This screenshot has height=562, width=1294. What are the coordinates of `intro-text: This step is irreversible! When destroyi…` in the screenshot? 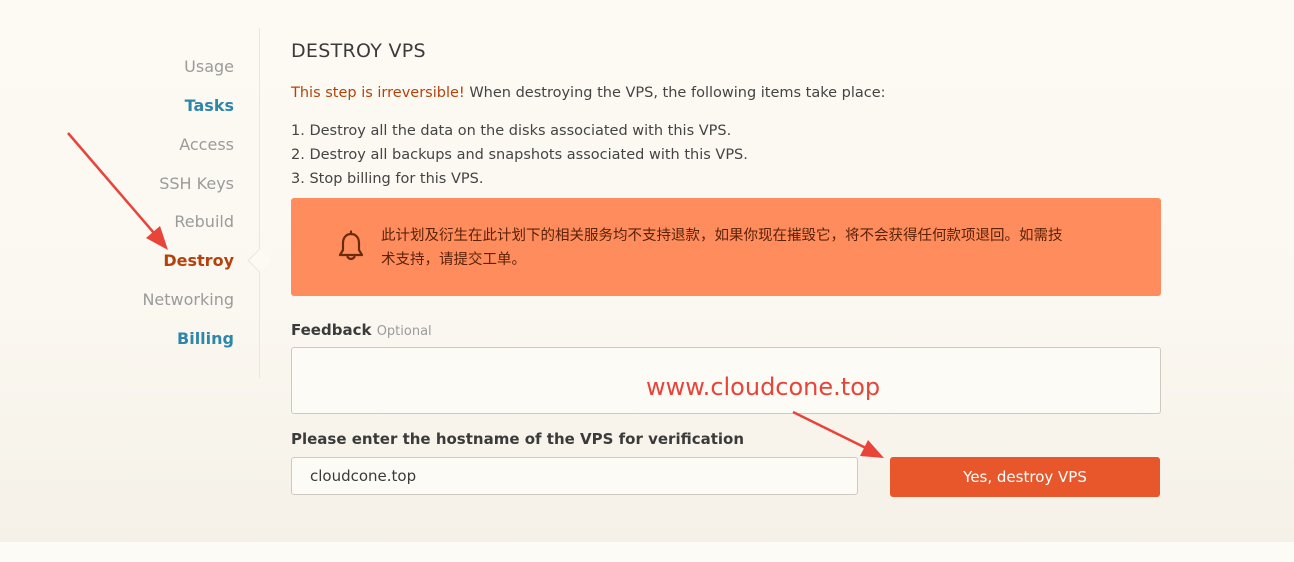 It's located at (588, 93).